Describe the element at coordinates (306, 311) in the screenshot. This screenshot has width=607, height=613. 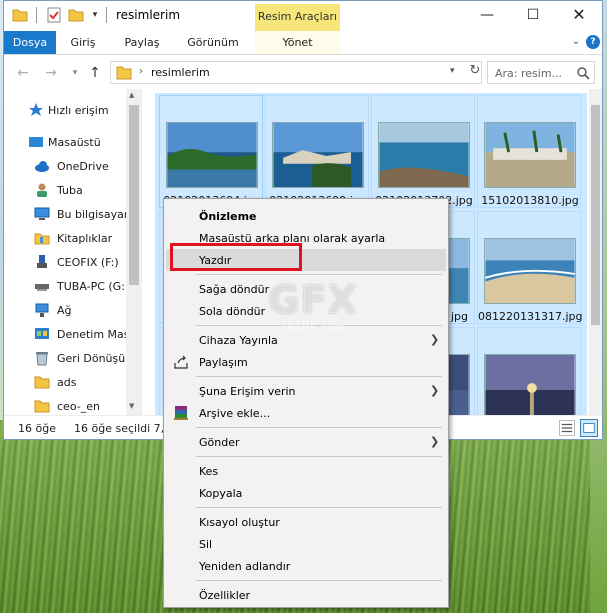
I see `menu-item-rotate-left: Sola döndür` at that location.